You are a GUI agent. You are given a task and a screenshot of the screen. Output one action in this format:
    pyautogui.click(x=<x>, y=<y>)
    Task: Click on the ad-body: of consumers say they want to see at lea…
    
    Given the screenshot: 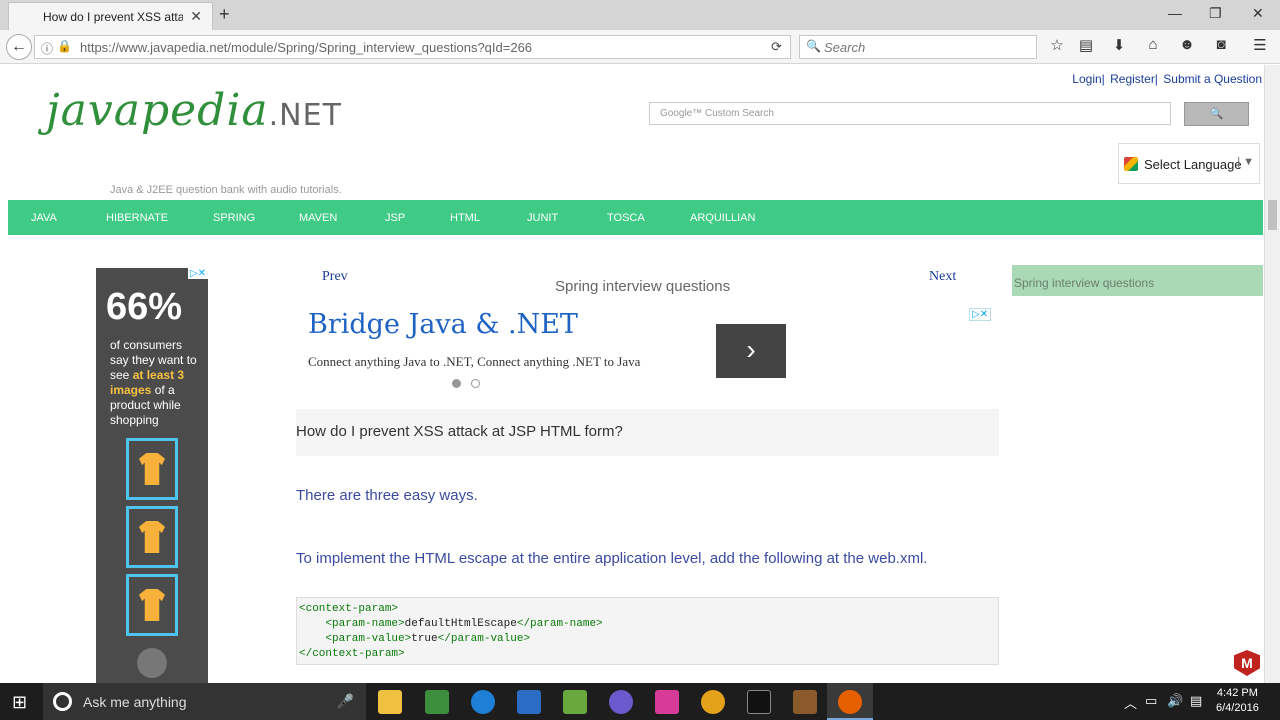 What is the action you would take?
    pyautogui.click(x=156, y=383)
    